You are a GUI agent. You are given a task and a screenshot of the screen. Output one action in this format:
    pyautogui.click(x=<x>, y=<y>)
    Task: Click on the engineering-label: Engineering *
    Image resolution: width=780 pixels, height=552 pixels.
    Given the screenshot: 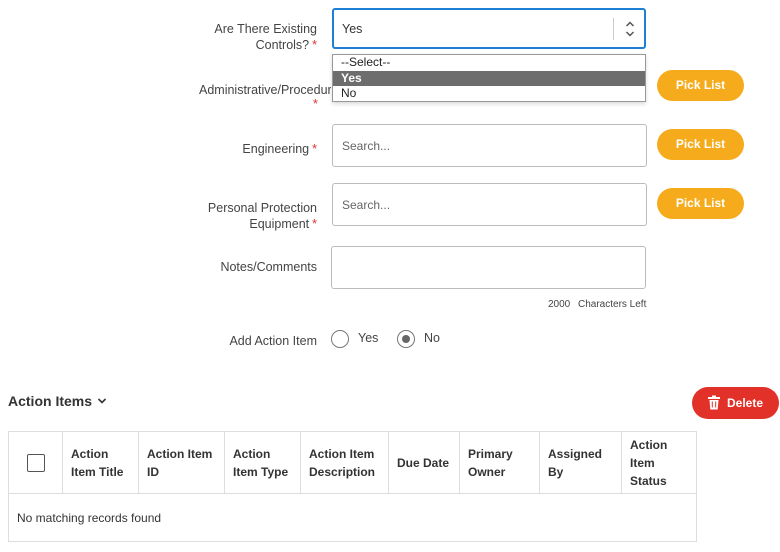 What is the action you would take?
    pyautogui.click(x=217, y=149)
    